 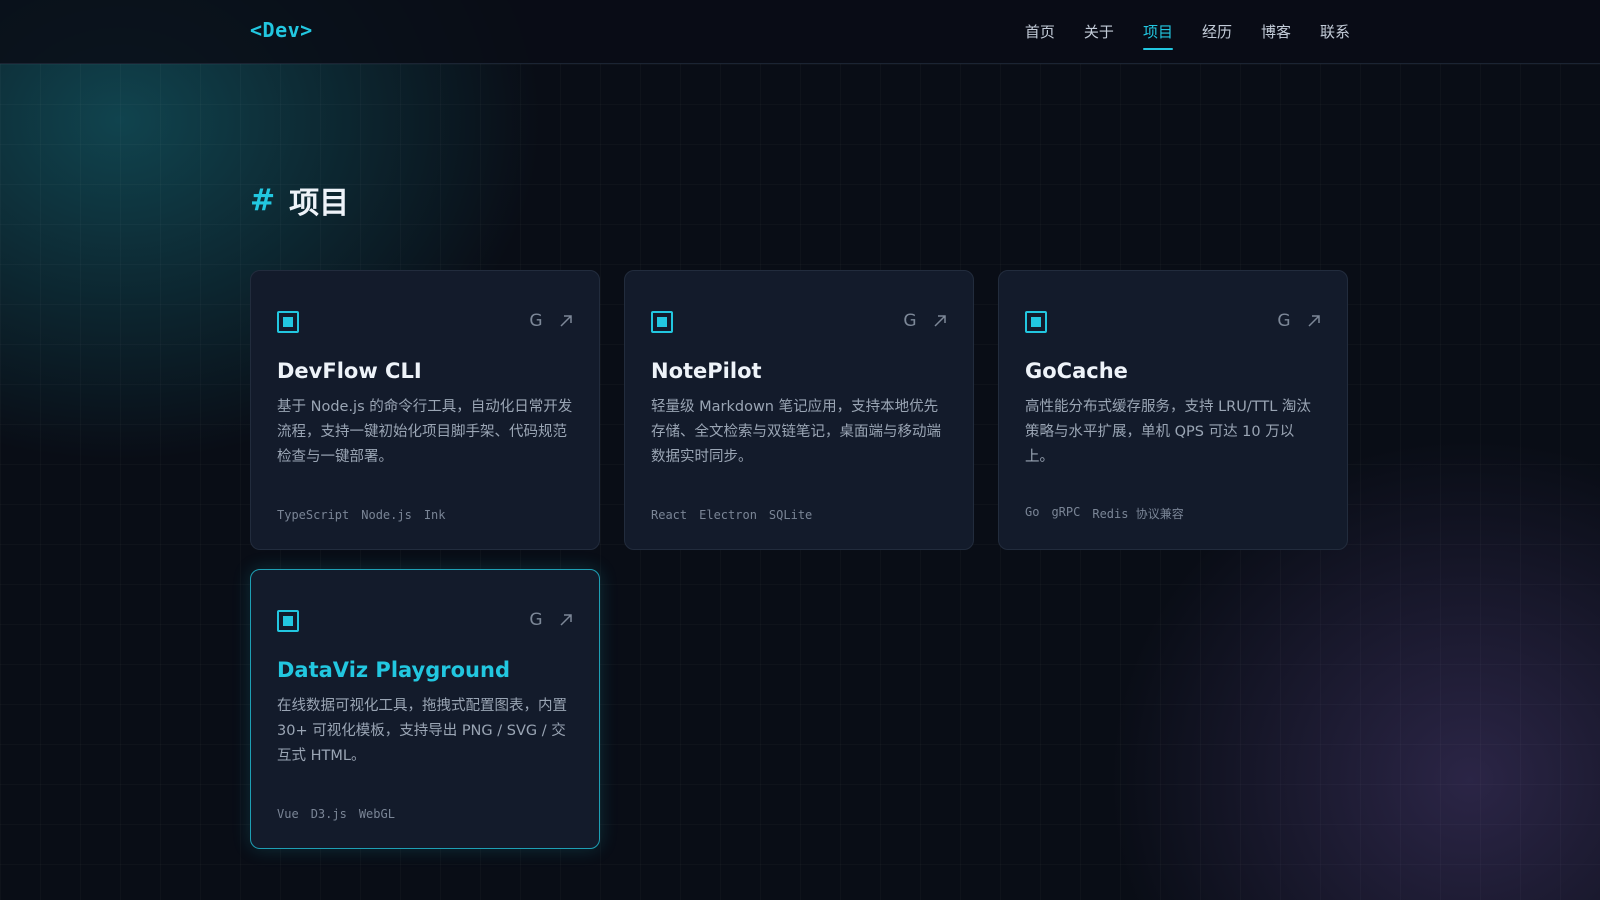 What do you see at coordinates (1187, 32) in the screenshot?
I see `nav-links: 首页 关于 项目 经历 博客 联系` at bounding box center [1187, 32].